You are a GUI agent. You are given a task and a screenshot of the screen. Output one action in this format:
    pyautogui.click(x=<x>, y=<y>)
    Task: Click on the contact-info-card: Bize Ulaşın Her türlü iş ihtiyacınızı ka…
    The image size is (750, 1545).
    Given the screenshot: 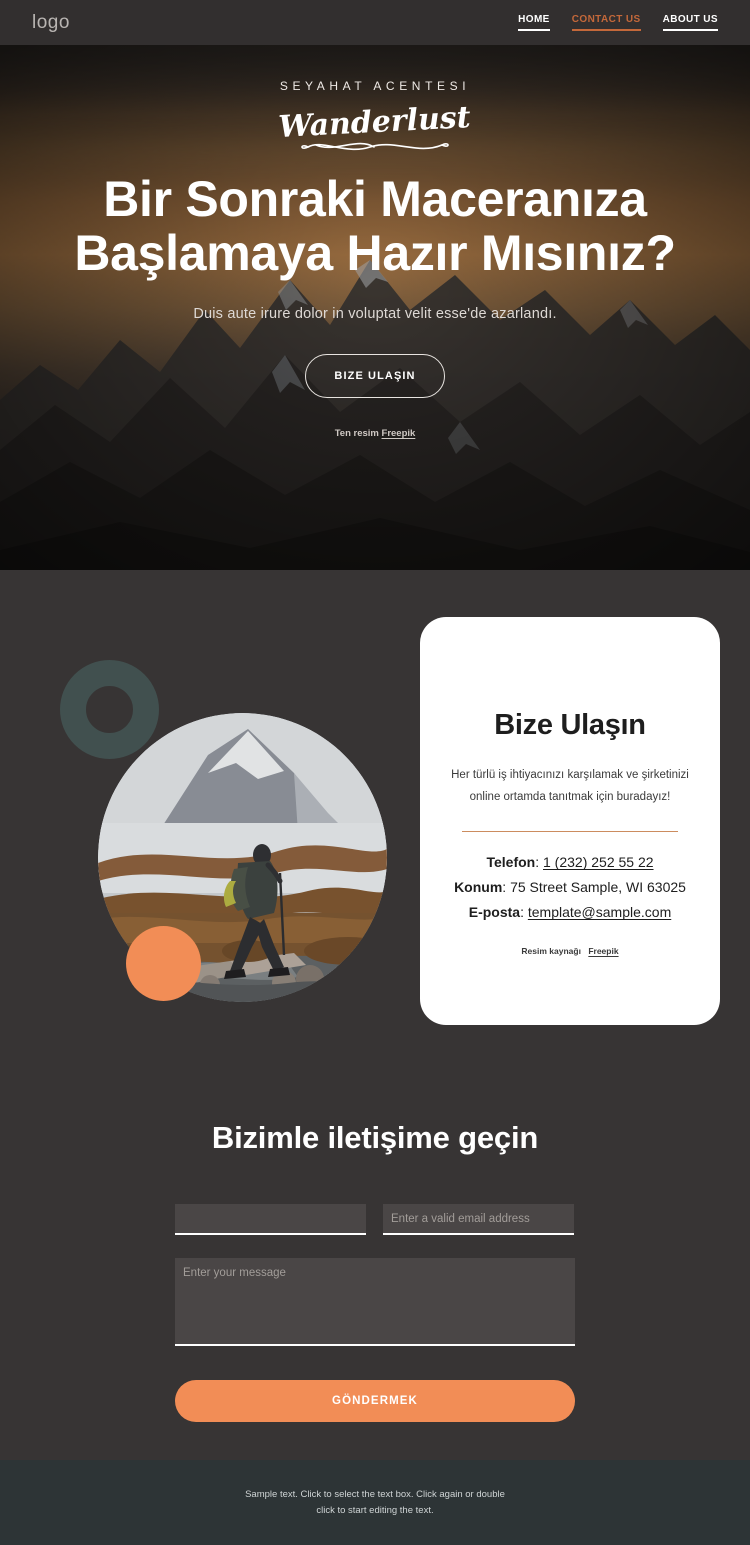 What is the action you would take?
    pyautogui.click(x=570, y=821)
    